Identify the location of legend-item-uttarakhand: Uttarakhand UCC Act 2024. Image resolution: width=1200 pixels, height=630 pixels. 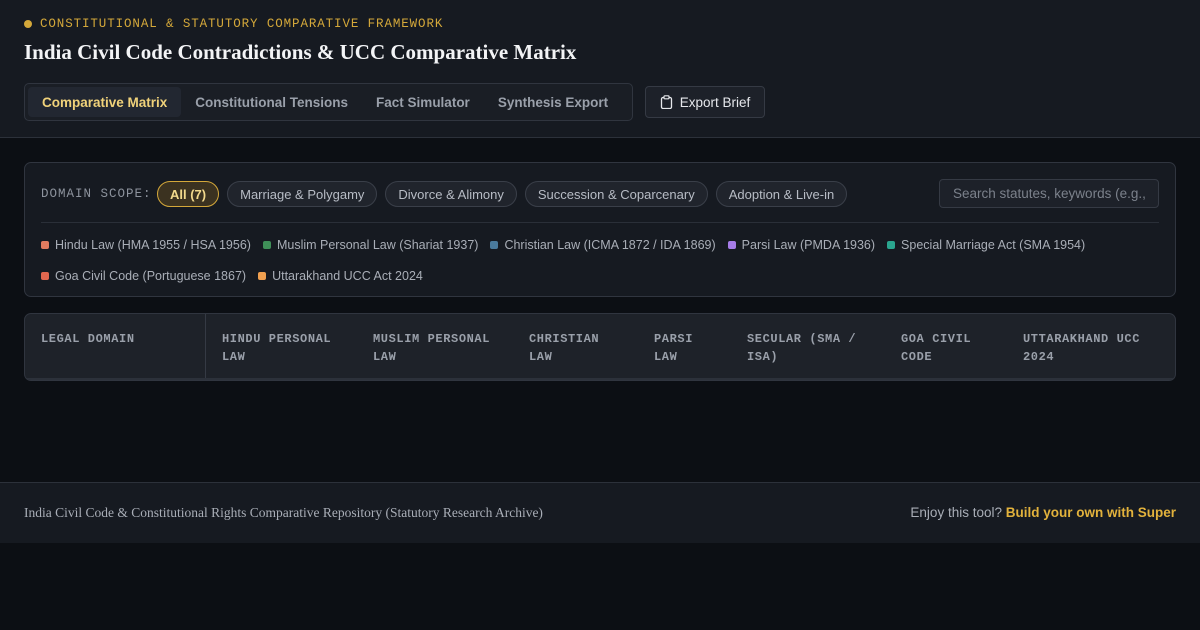
(340, 275).